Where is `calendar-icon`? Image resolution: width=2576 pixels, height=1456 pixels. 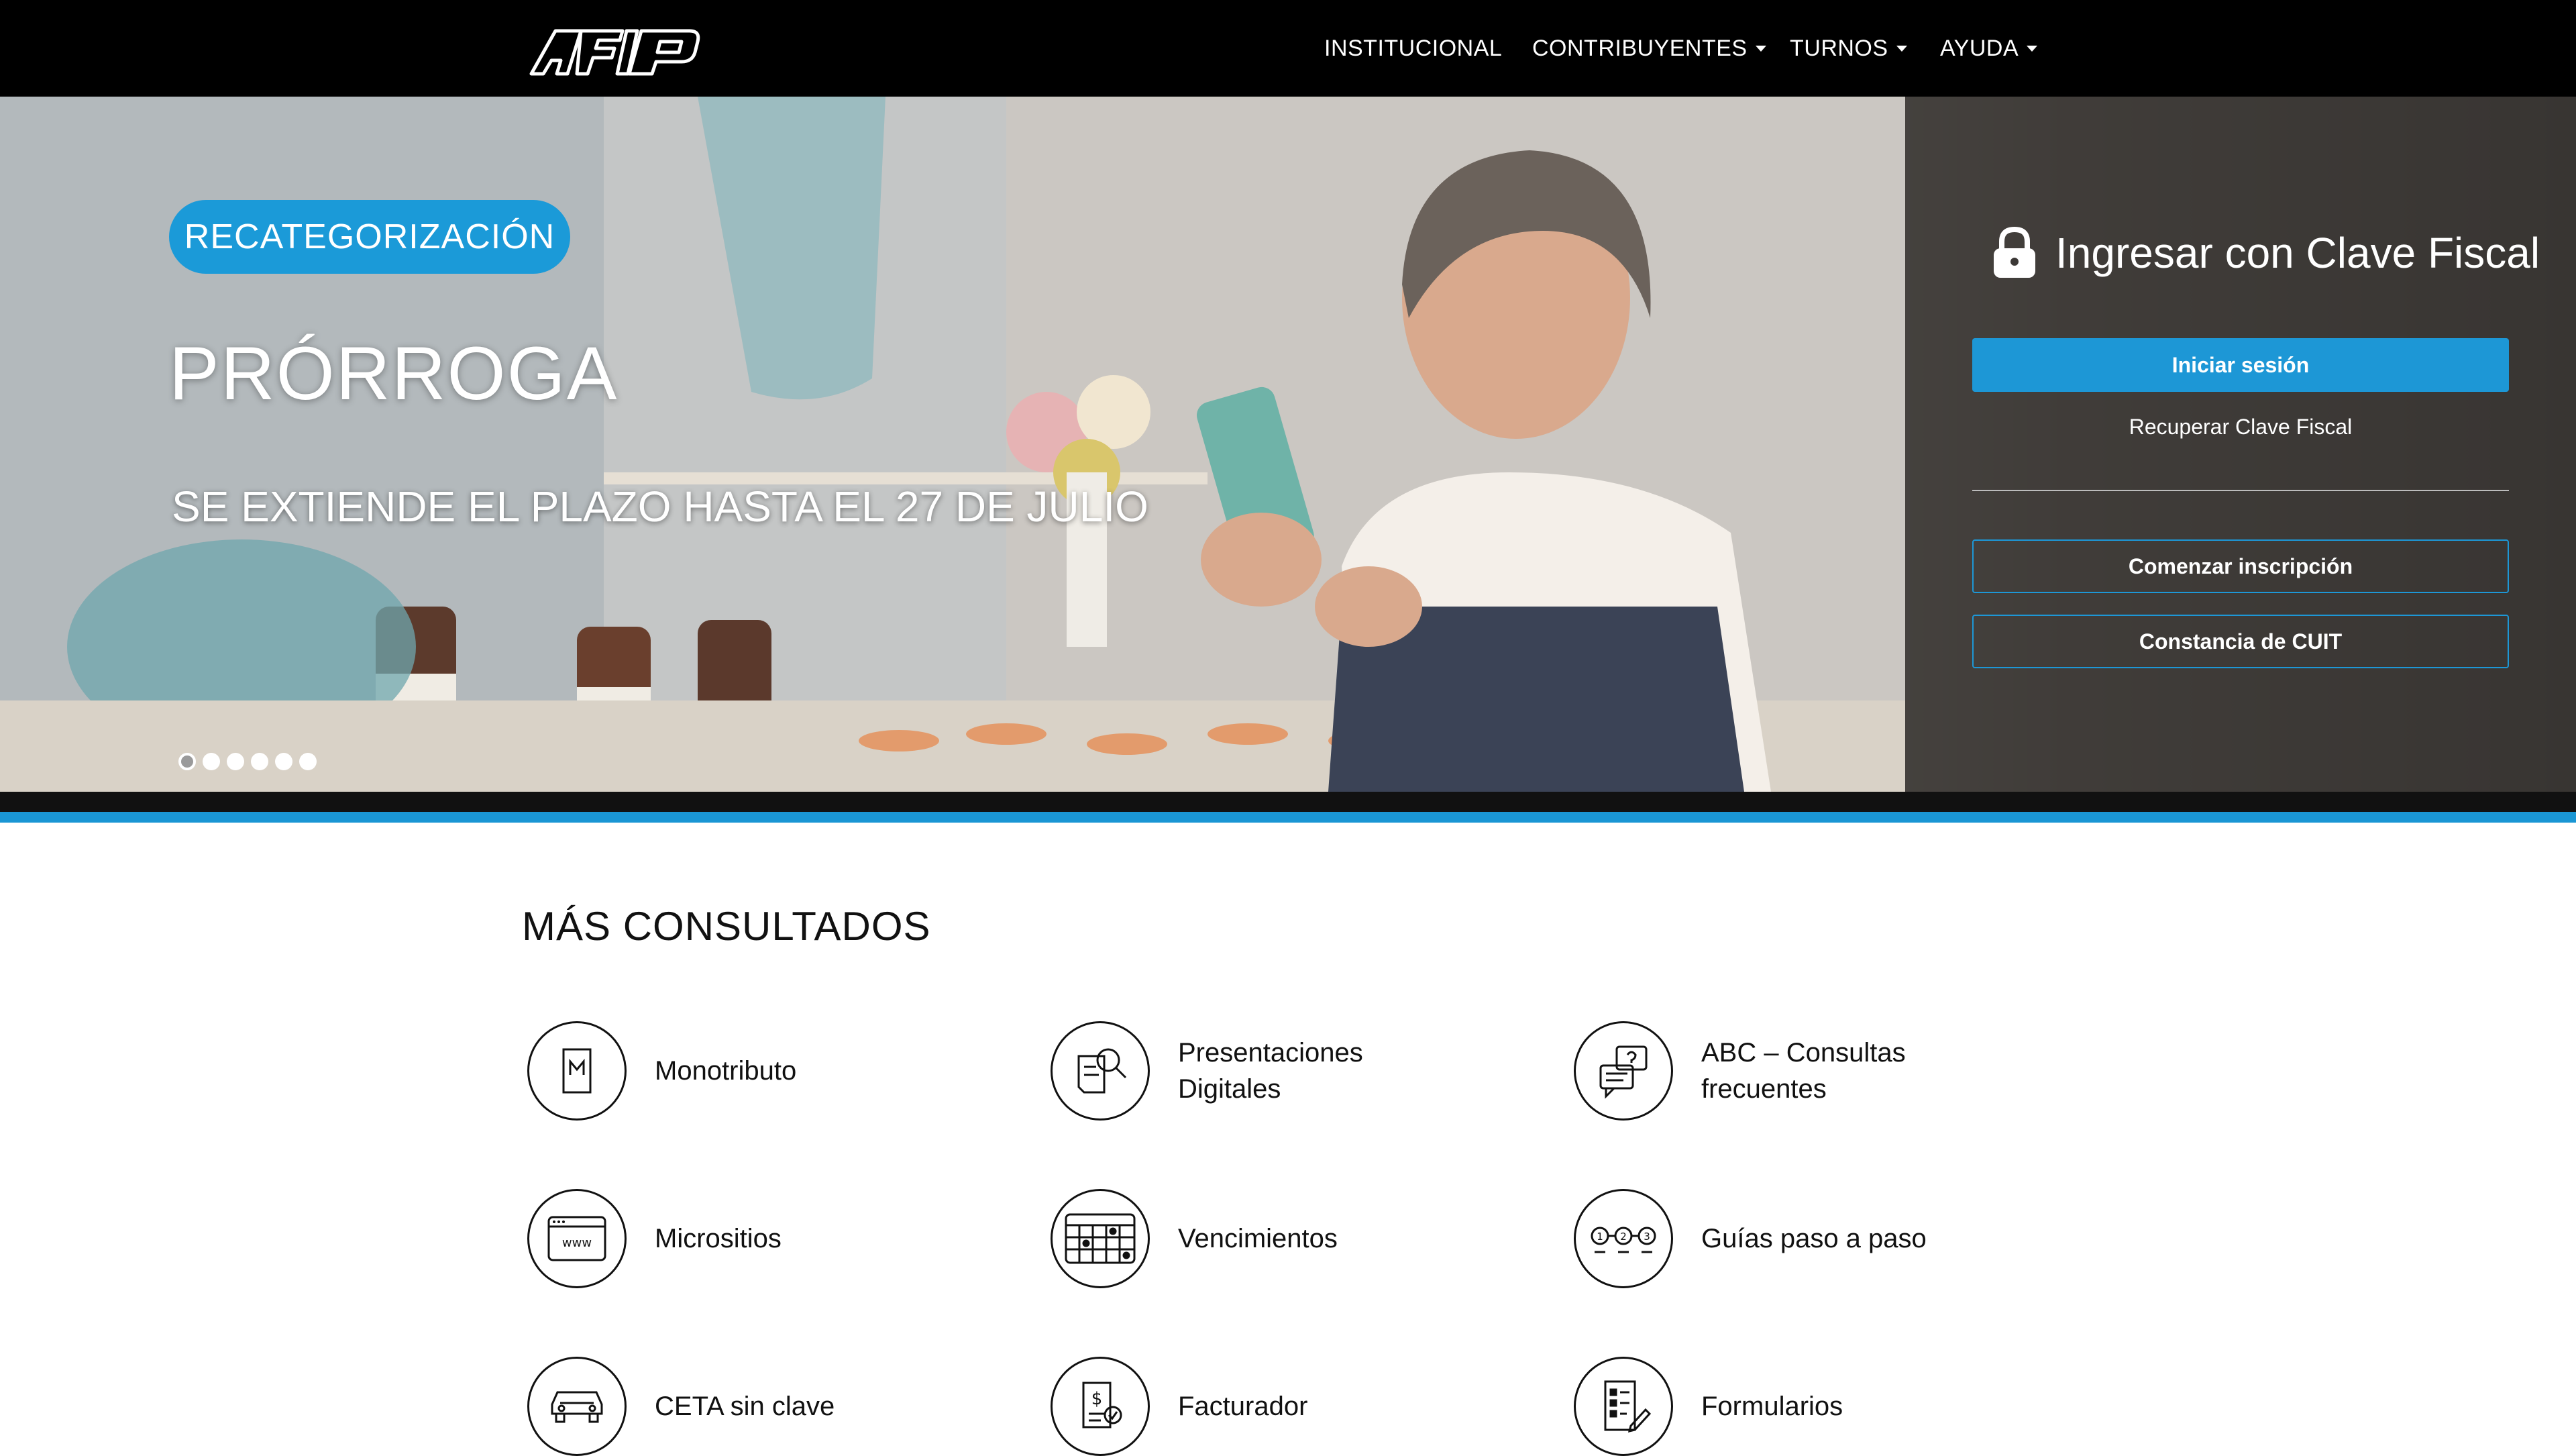
calendar-icon is located at coordinates (1100, 1238).